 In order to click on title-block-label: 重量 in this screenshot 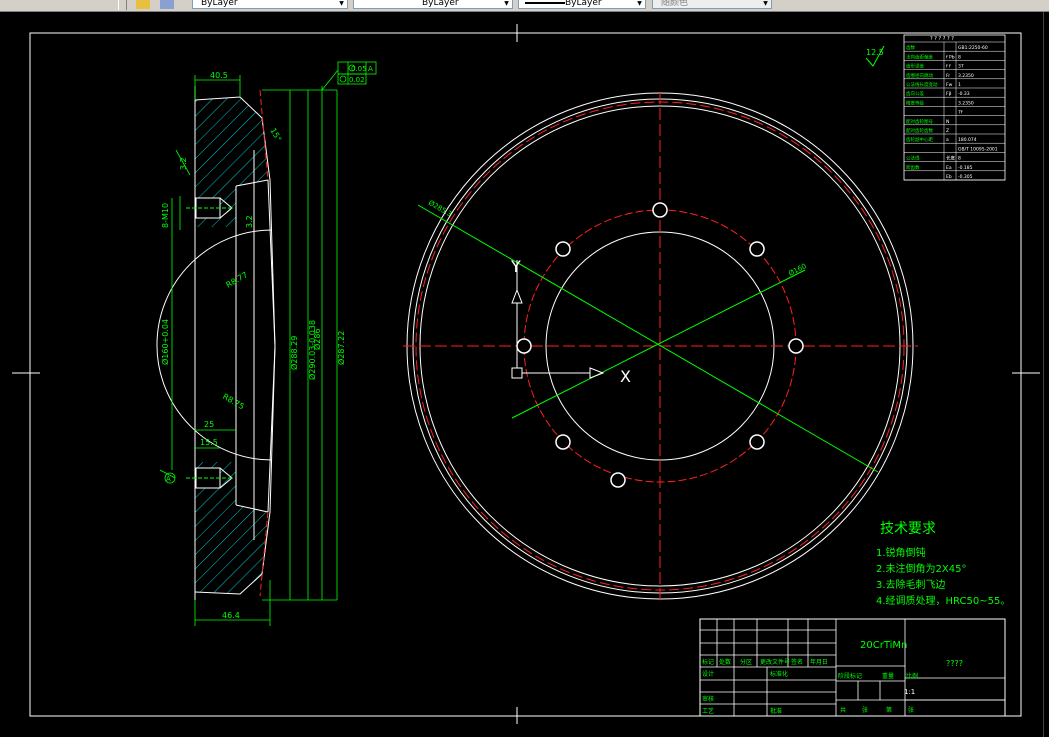, I will do `click(888, 676)`.